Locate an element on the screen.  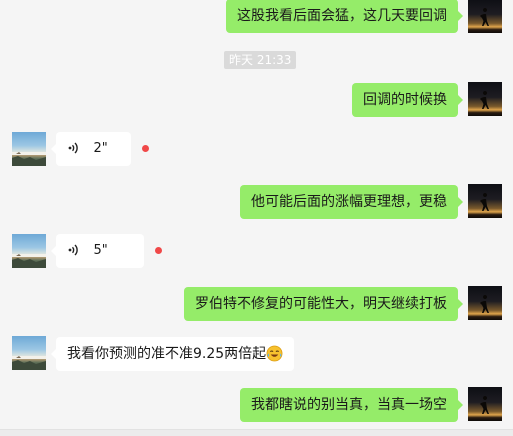
message-timestamp: 昨天 21:33 is located at coordinates (260, 60).